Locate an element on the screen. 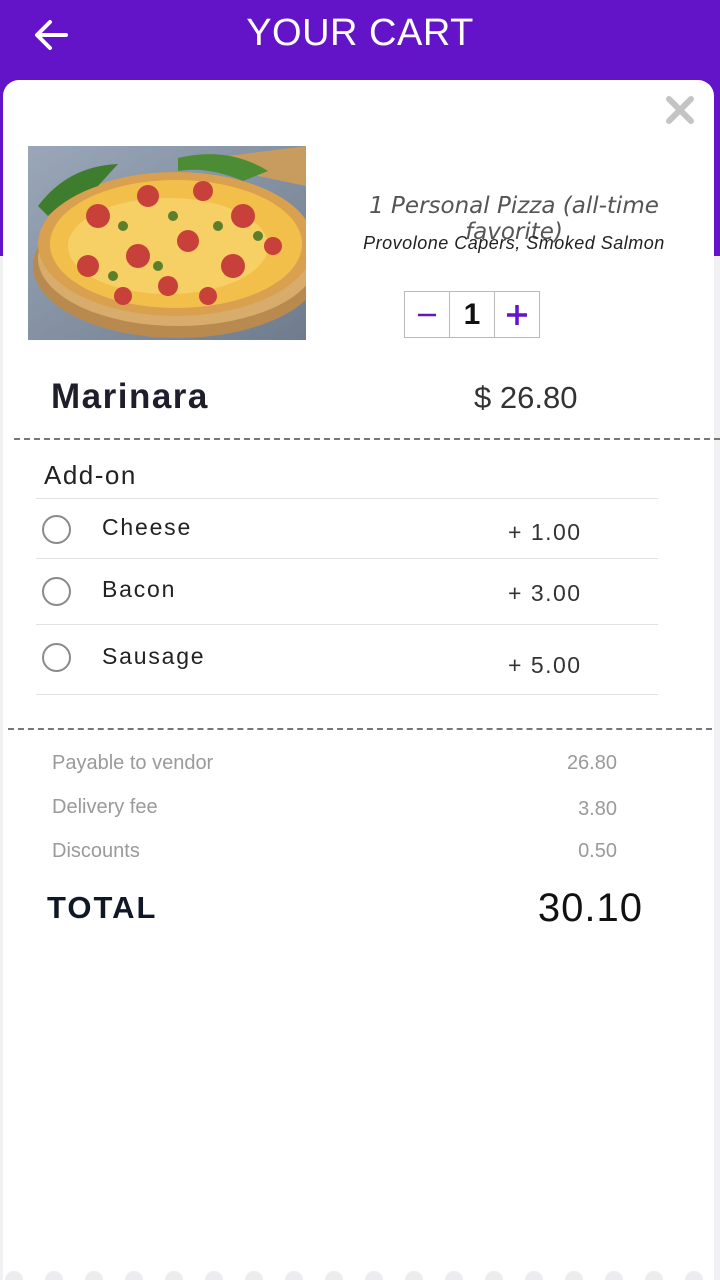  scalloped-edge is located at coordinates (354, 1275).